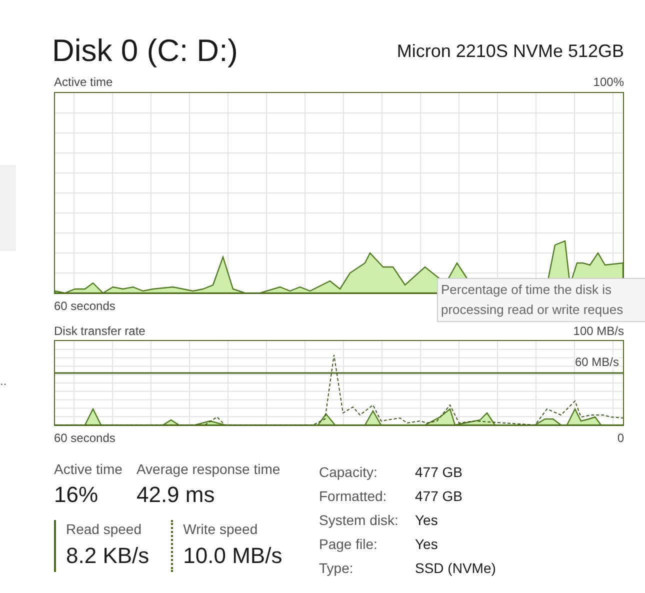 This screenshot has width=645, height=593. What do you see at coordinates (620, 438) in the screenshot?
I see `graph-min: 0` at bounding box center [620, 438].